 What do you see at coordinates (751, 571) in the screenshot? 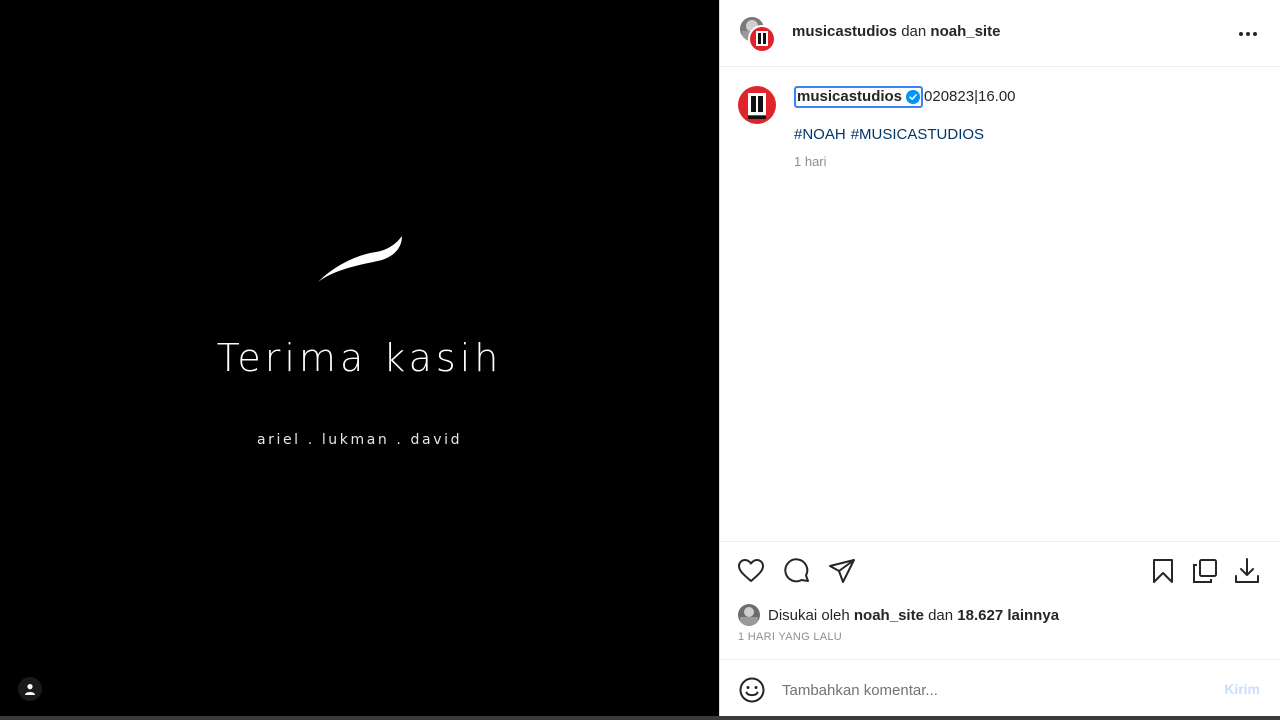
I see `heart-icon` at bounding box center [751, 571].